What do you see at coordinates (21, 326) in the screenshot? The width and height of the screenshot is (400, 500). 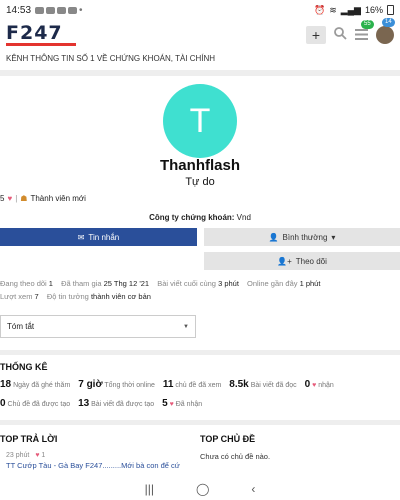 I see `select-value: Tóm tắt` at bounding box center [21, 326].